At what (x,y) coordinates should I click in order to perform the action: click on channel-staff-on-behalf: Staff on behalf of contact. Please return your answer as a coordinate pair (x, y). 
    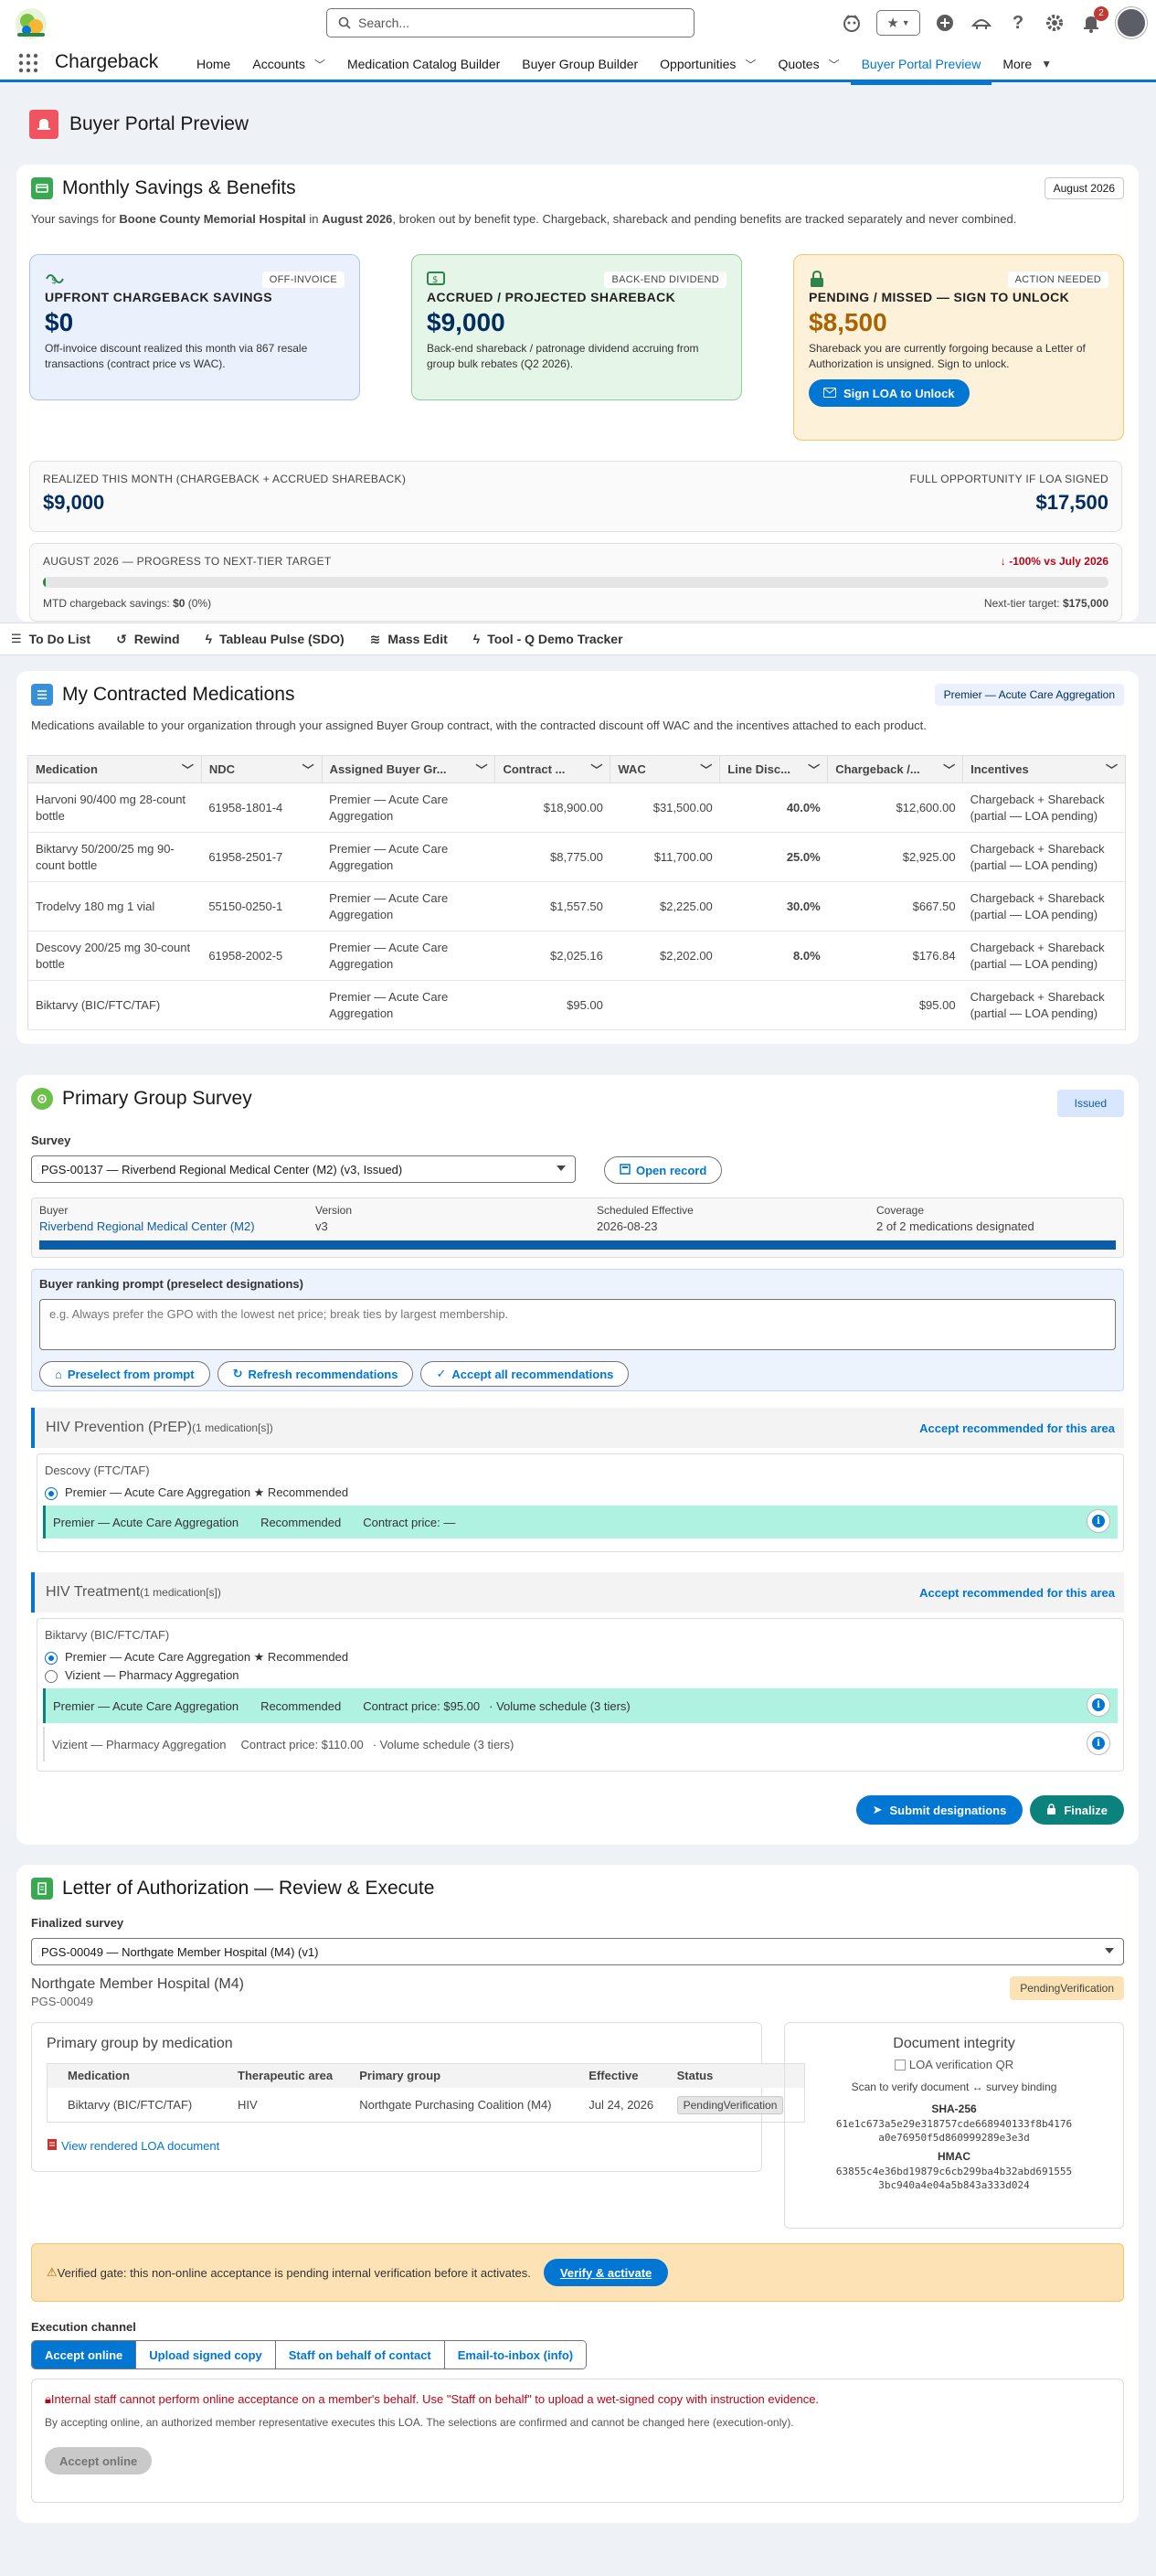
    Looking at the image, I should click on (360, 2354).